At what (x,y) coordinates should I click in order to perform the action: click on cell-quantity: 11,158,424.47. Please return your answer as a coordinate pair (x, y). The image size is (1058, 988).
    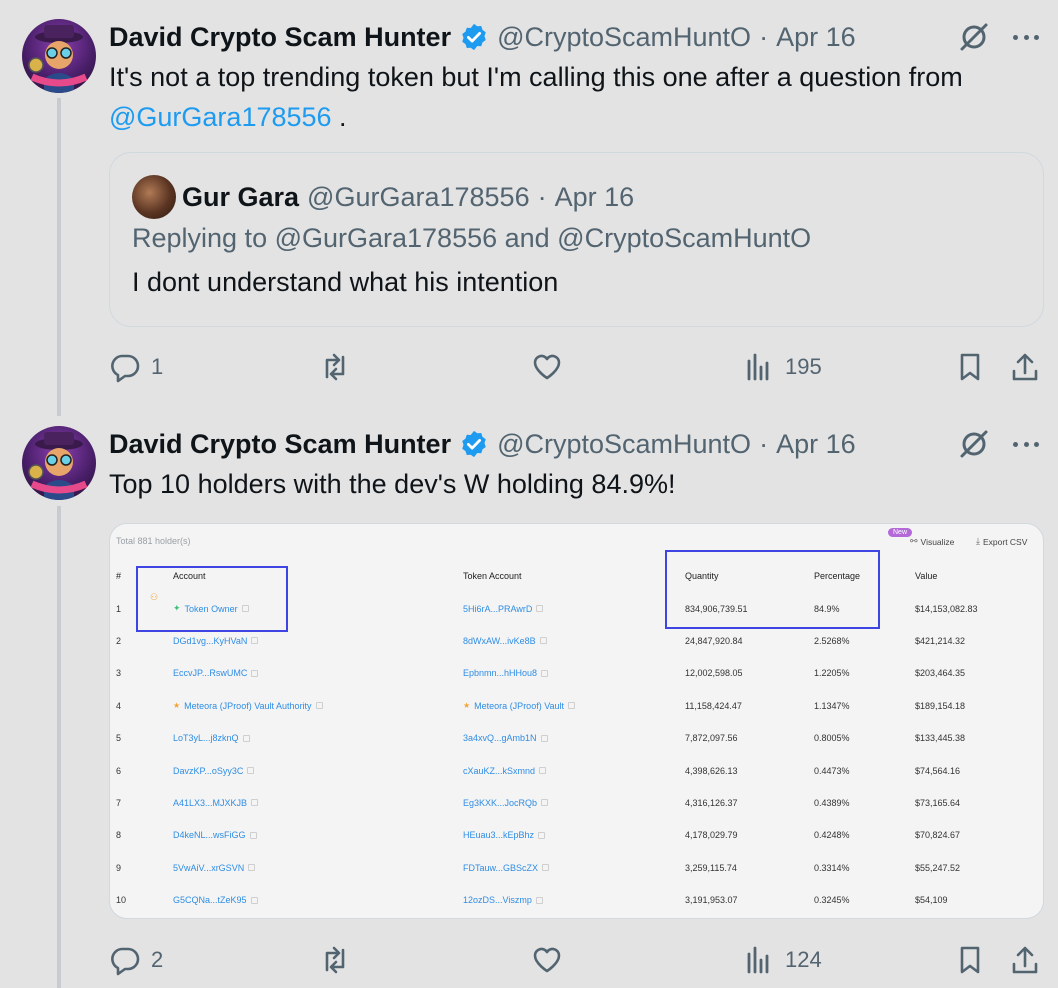
    Looking at the image, I should click on (713, 705).